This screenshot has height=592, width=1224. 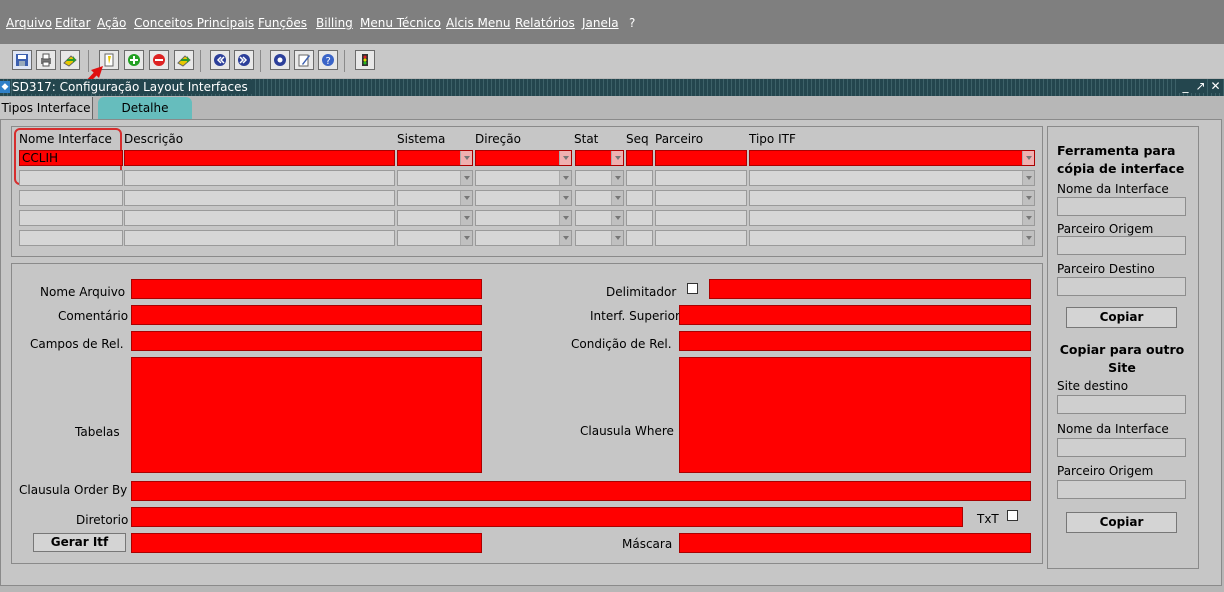 What do you see at coordinates (306, 289) in the screenshot?
I see `nome-arquivo-field` at bounding box center [306, 289].